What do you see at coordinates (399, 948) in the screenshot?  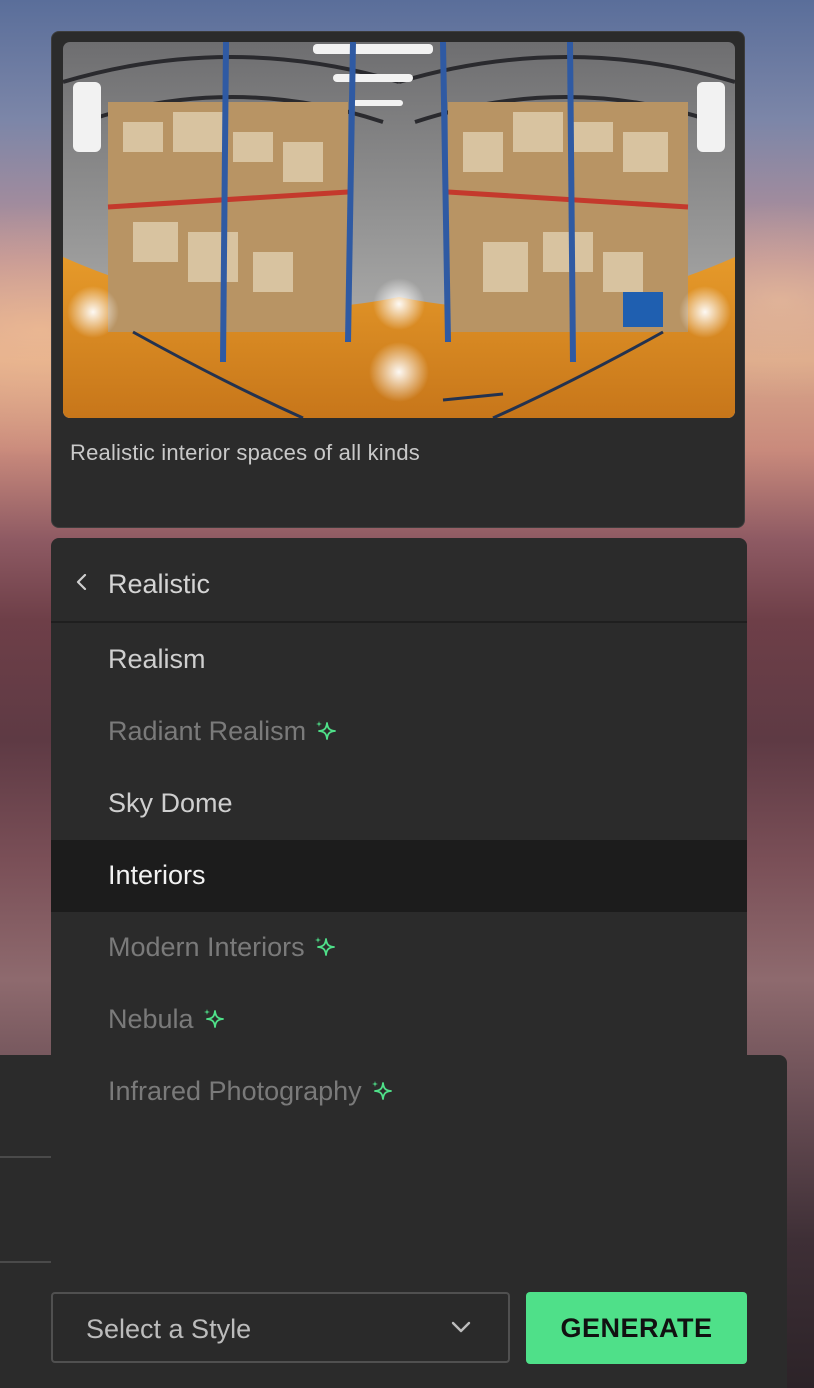 I see `style-item-modern-interiors: Modern Interiors` at bounding box center [399, 948].